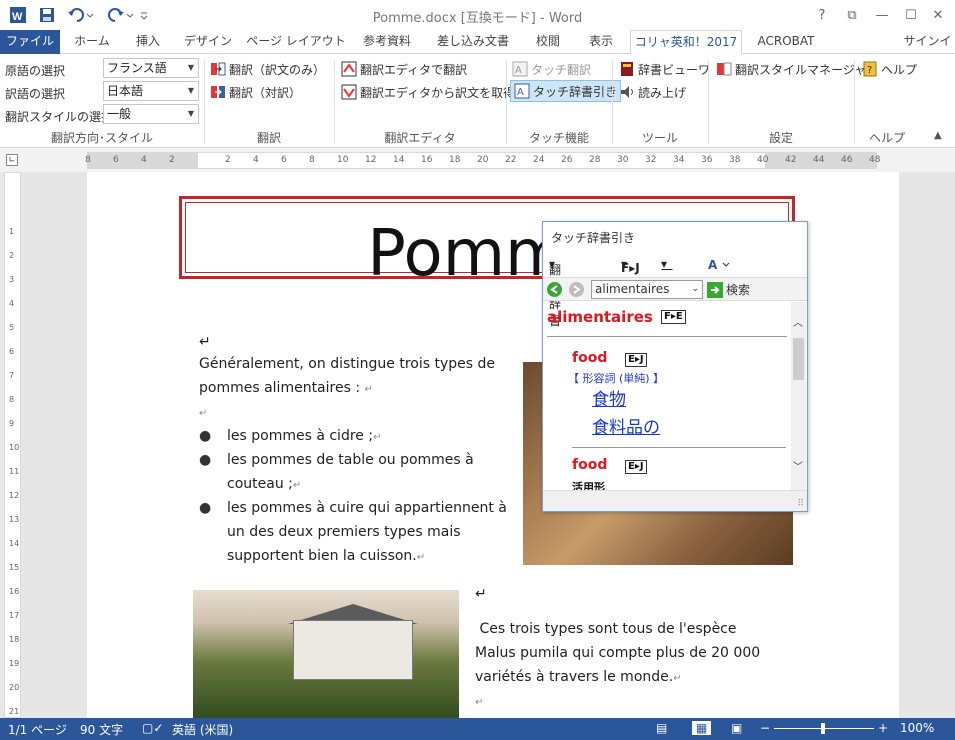 This screenshot has height=740, width=955. Describe the element at coordinates (151, 114) in the screenshot. I see `style-select: 一般 ▼` at that location.